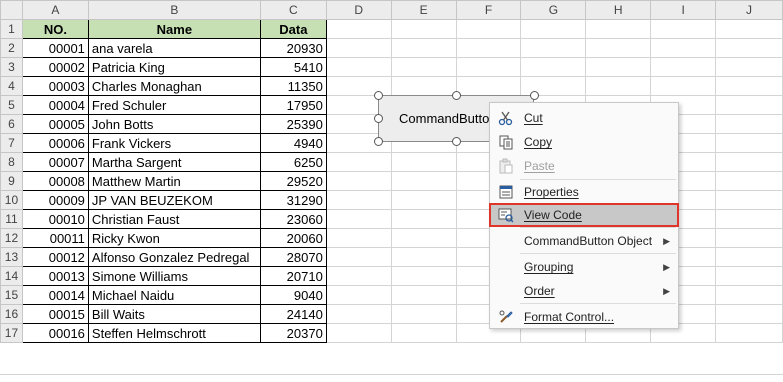 This screenshot has width=783, height=382. Describe the element at coordinates (174, 314) in the screenshot. I see `cell-name: Bill Waits` at that location.